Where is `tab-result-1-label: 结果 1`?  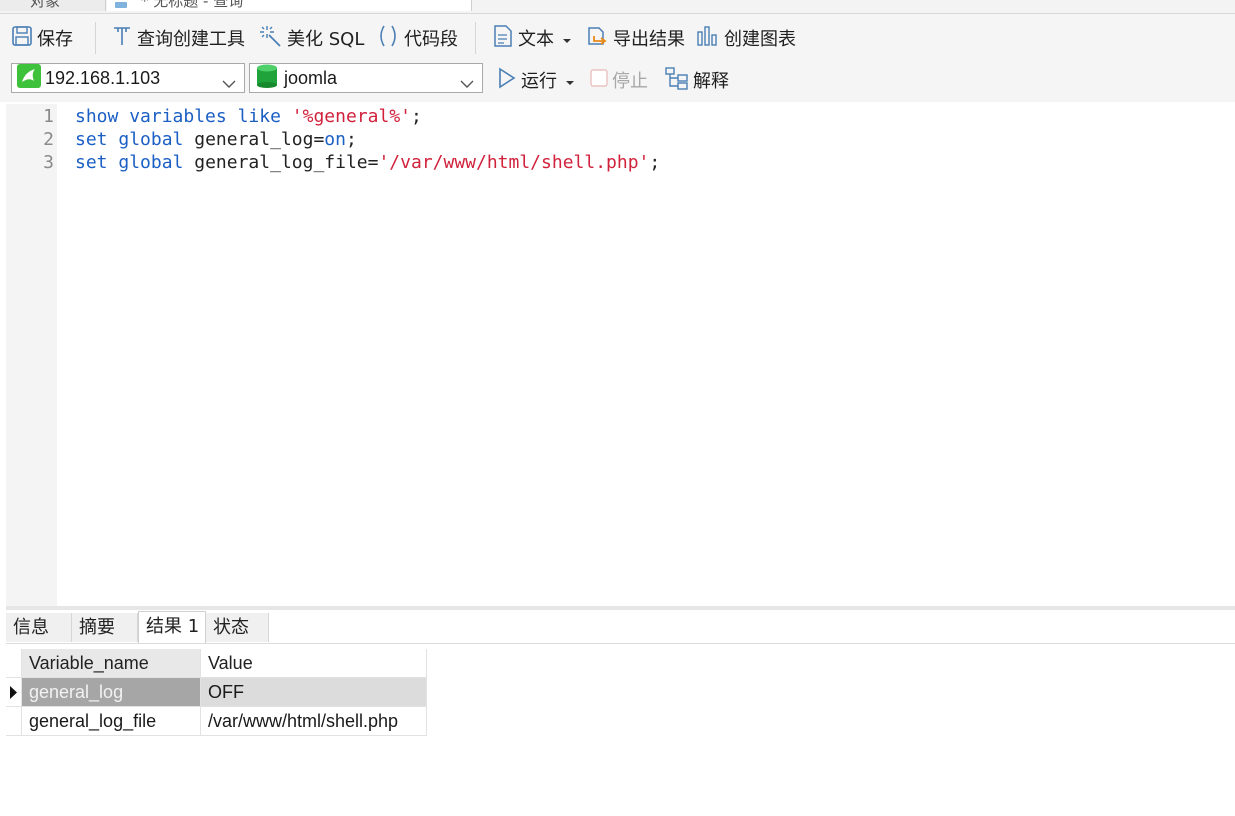 tab-result-1-label: 结果 1 is located at coordinates (173, 626).